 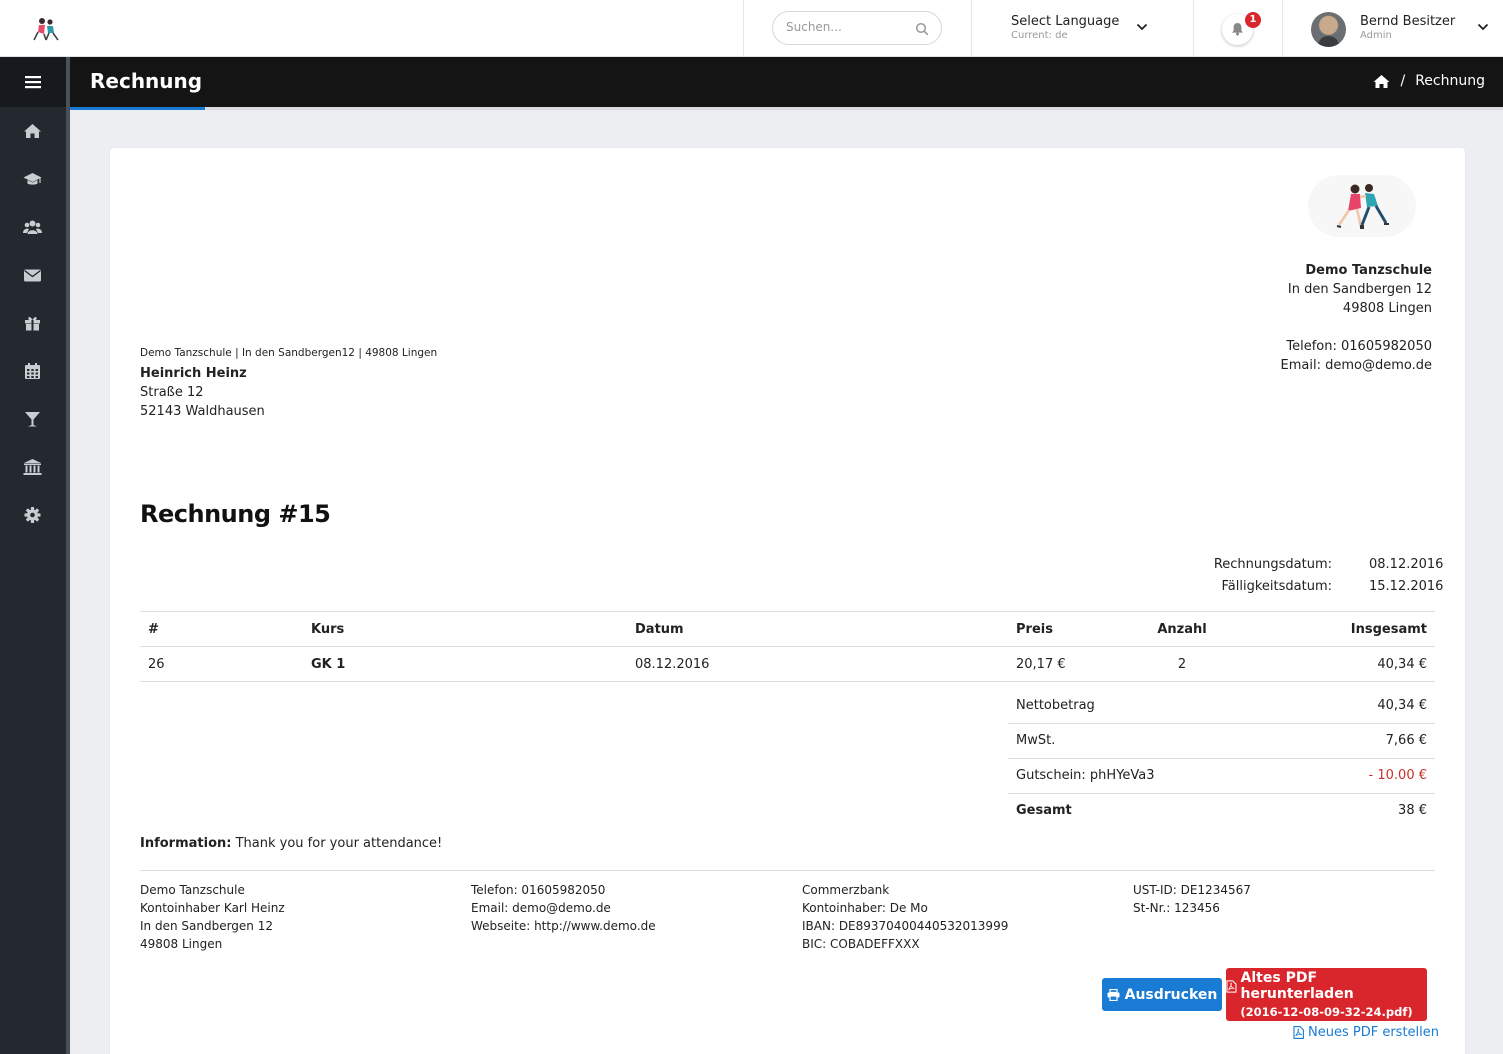 I want to click on footer-line: Telefon: 01605982050, so click(x=538, y=890).